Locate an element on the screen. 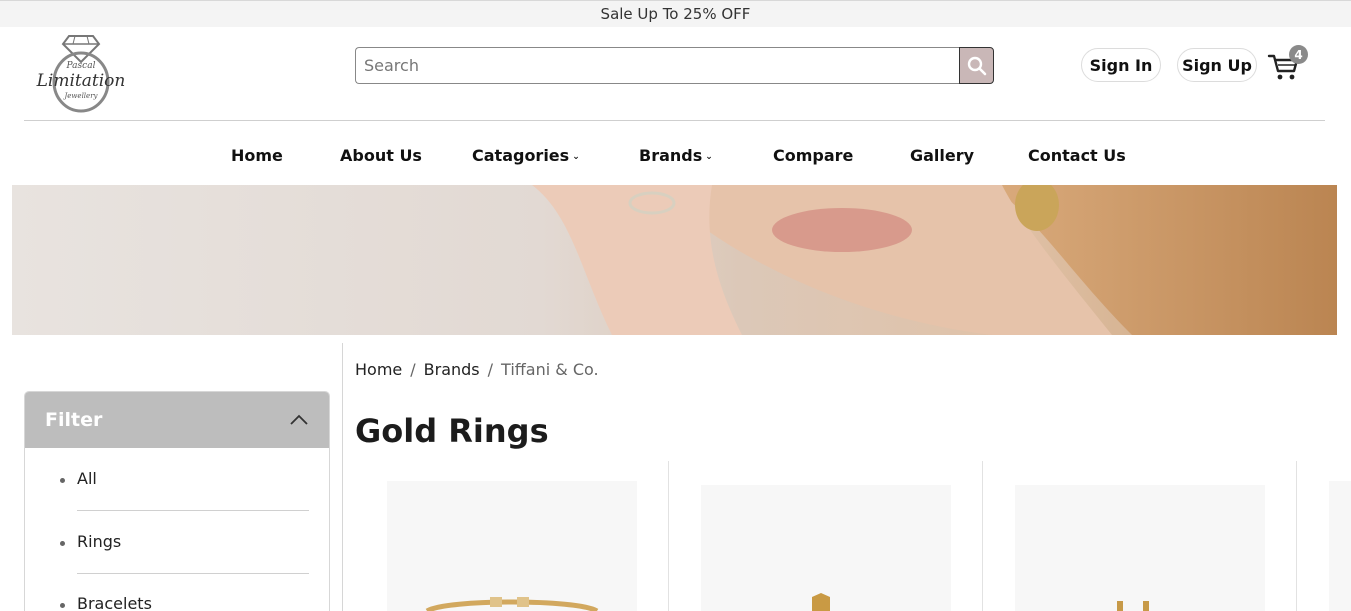 The width and height of the screenshot is (1351, 611). breadcrumb-brands: Brands is located at coordinates (452, 369).